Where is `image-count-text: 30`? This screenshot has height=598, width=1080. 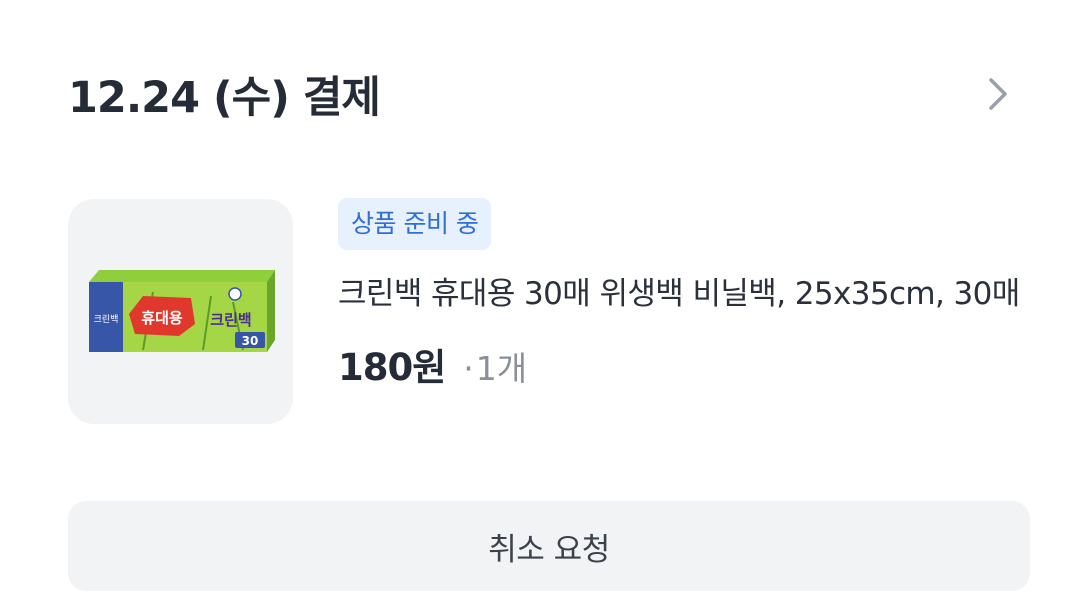
image-count-text: 30 is located at coordinates (249, 341).